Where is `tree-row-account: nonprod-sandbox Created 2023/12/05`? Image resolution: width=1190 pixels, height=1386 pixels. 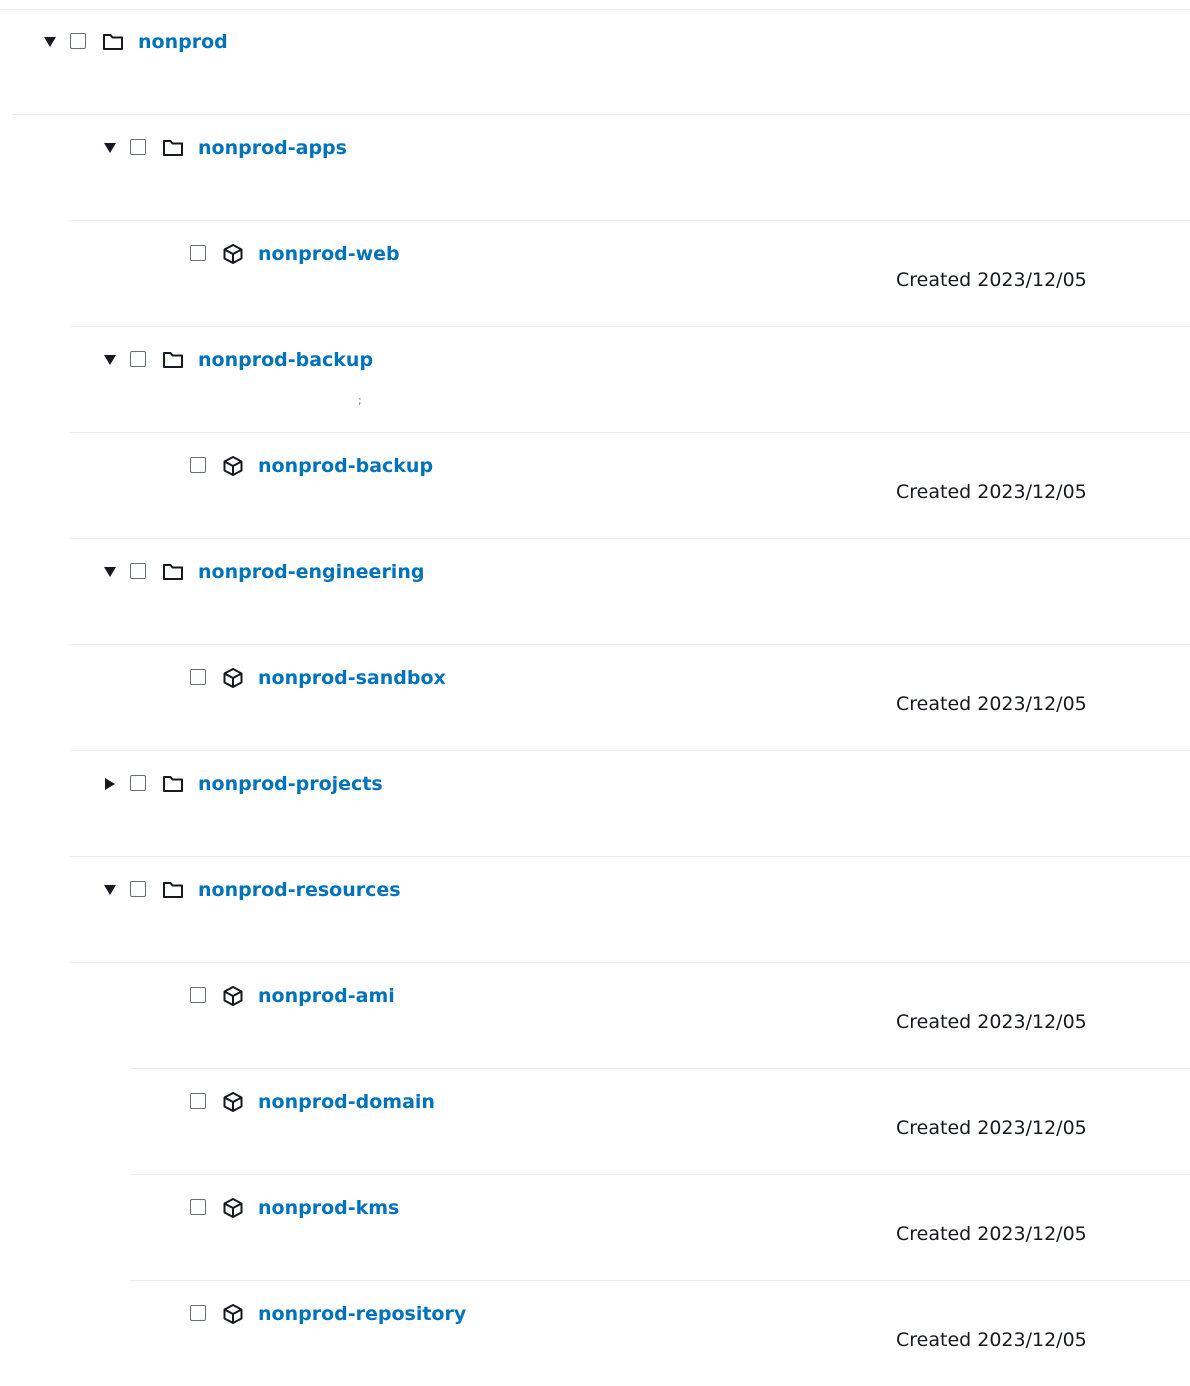 tree-row-account: nonprod-sandbox Created 2023/12/05 is located at coordinates (630, 698).